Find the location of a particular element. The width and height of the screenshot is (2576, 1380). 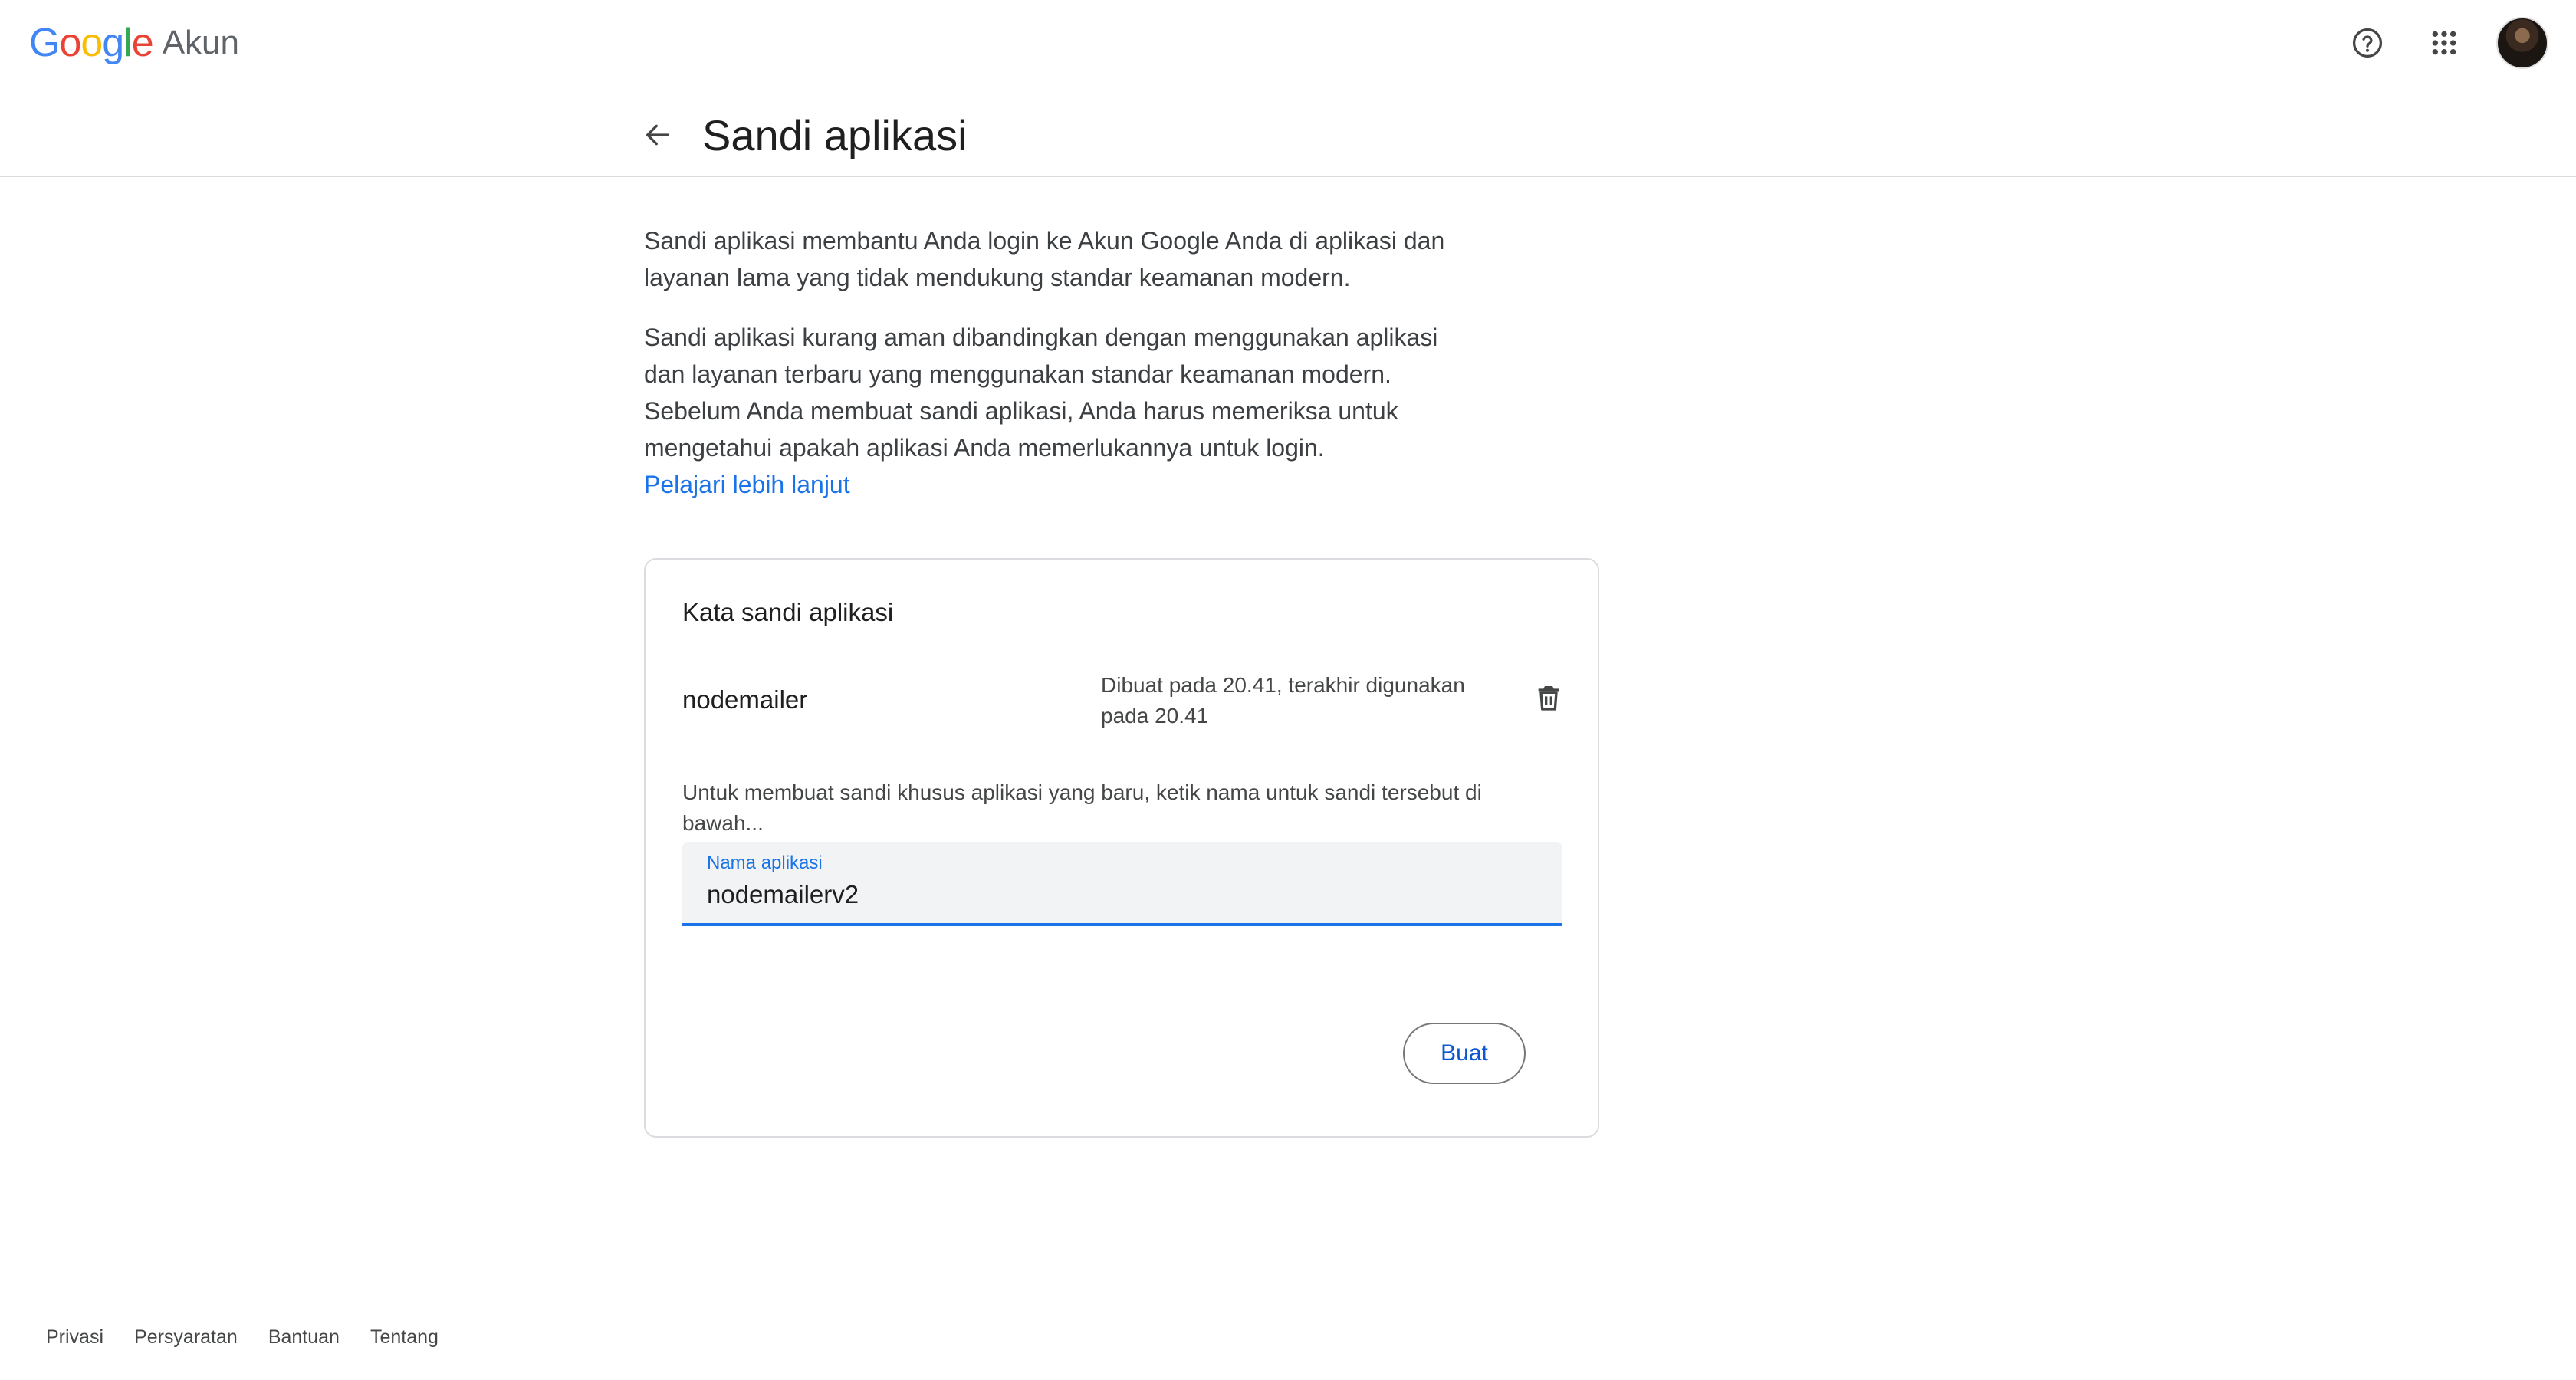

app-password-name: nodemailer is located at coordinates (745, 700).